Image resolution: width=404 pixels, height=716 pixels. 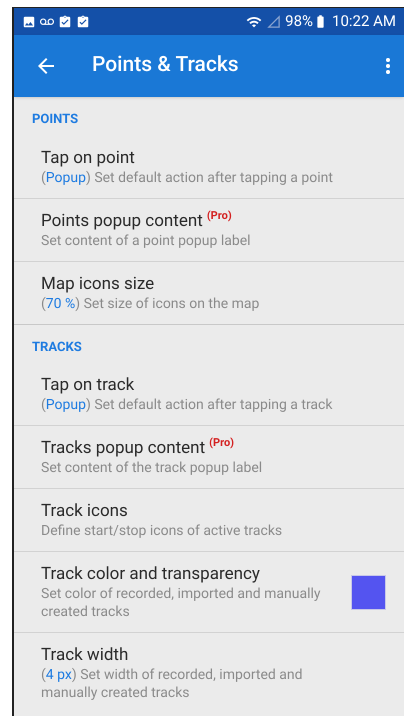 What do you see at coordinates (209, 230) in the screenshot?
I see `setting-row: Points popup content (Pro) Set content of a point popup label` at bounding box center [209, 230].